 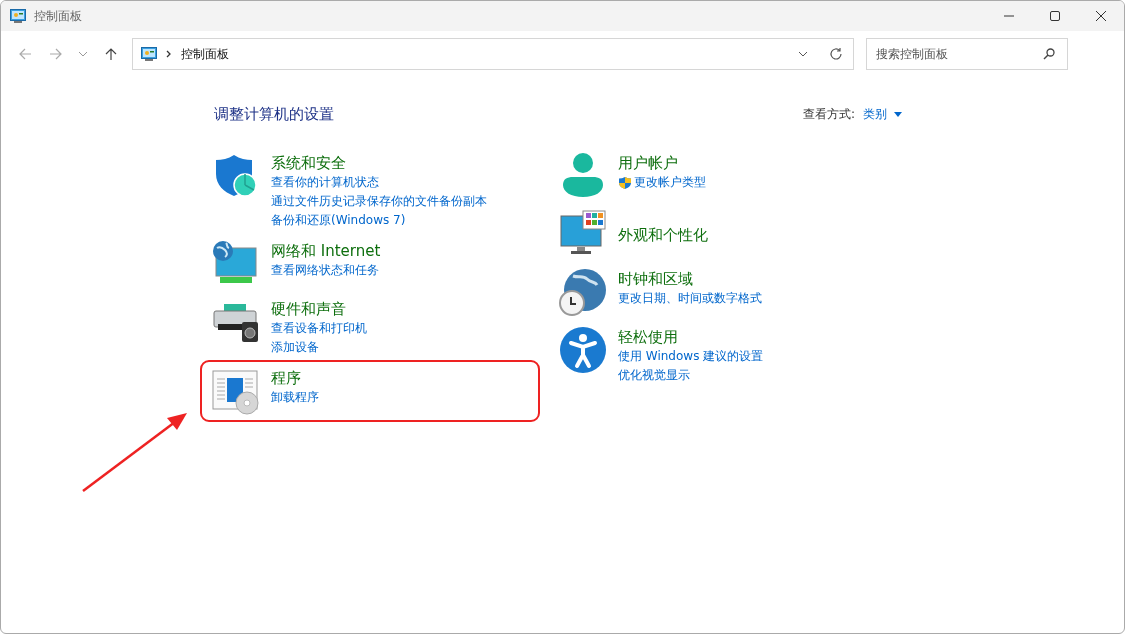 What do you see at coordinates (690, 279) in the screenshot?
I see `category-link: 时钟和区域` at bounding box center [690, 279].